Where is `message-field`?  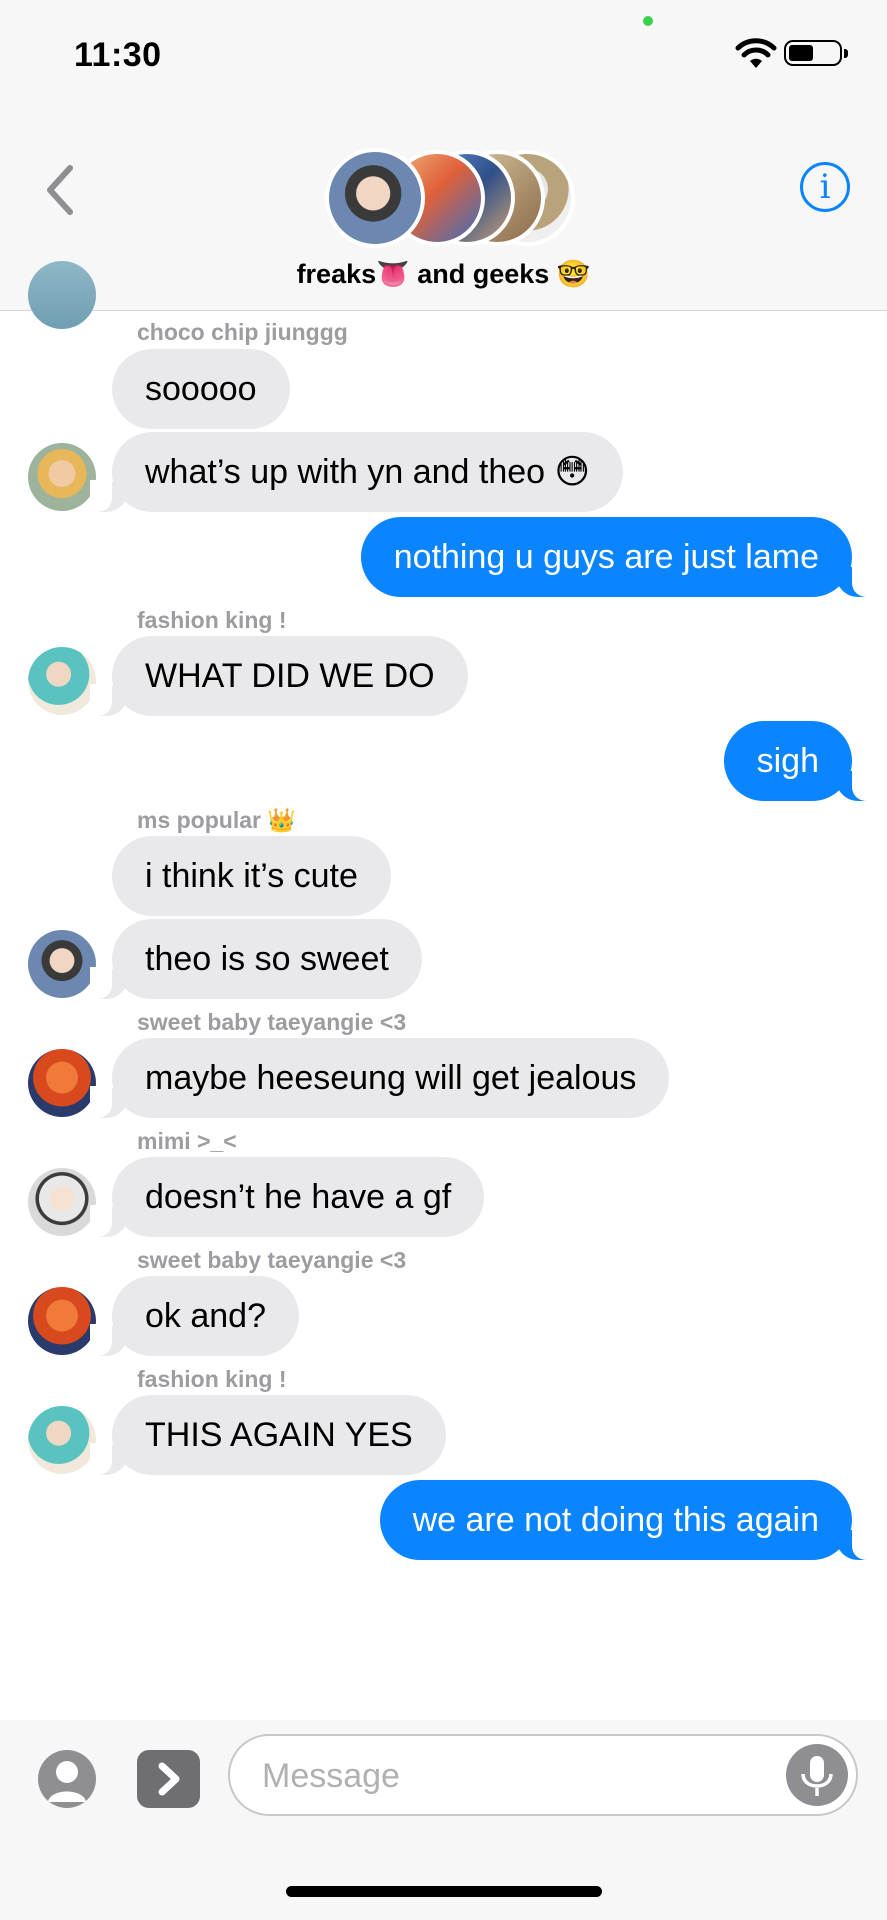
message-field is located at coordinates (543, 1775).